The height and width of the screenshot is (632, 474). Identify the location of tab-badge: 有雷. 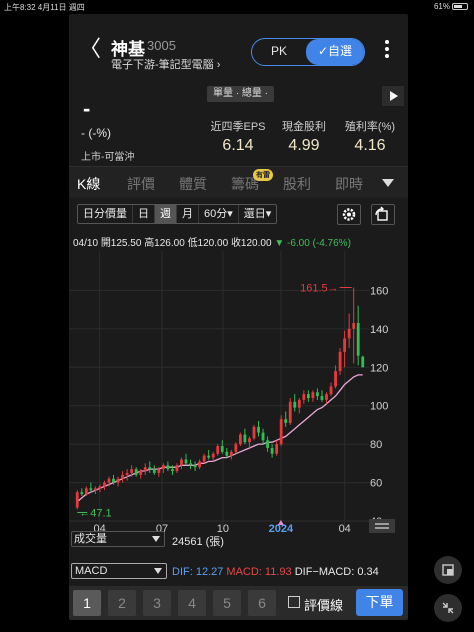
(263, 175).